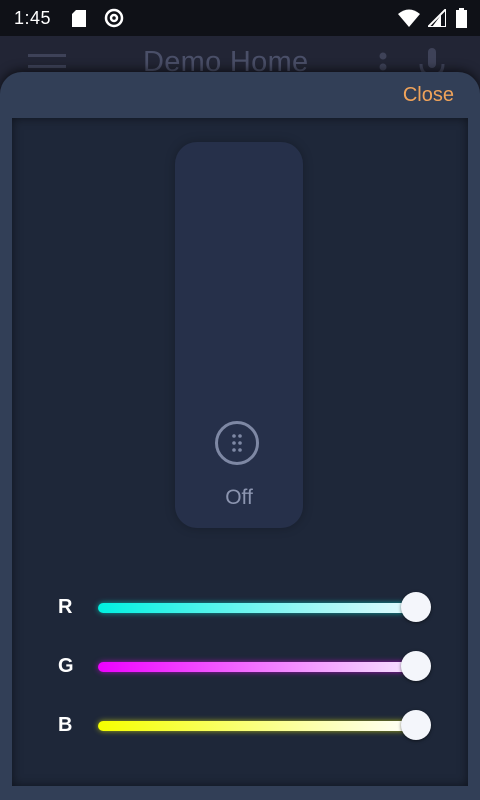 The width and height of the screenshot is (480, 800). What do you see at coordinates (416, 607) in the screenshot?
I see `slider-red-thumb` at bounding box center [416, 607].